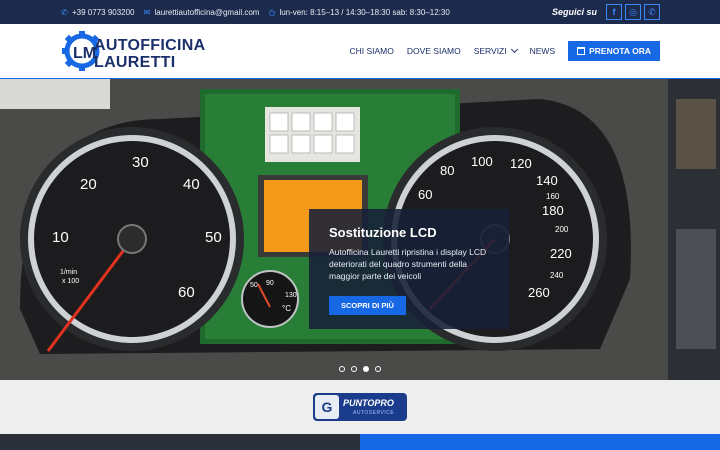  What do you see at coordinates (371, 51) in the screenshot?
I see `nav-chi-siamo: CHI SIAMO` at bounding box center [371, 51].